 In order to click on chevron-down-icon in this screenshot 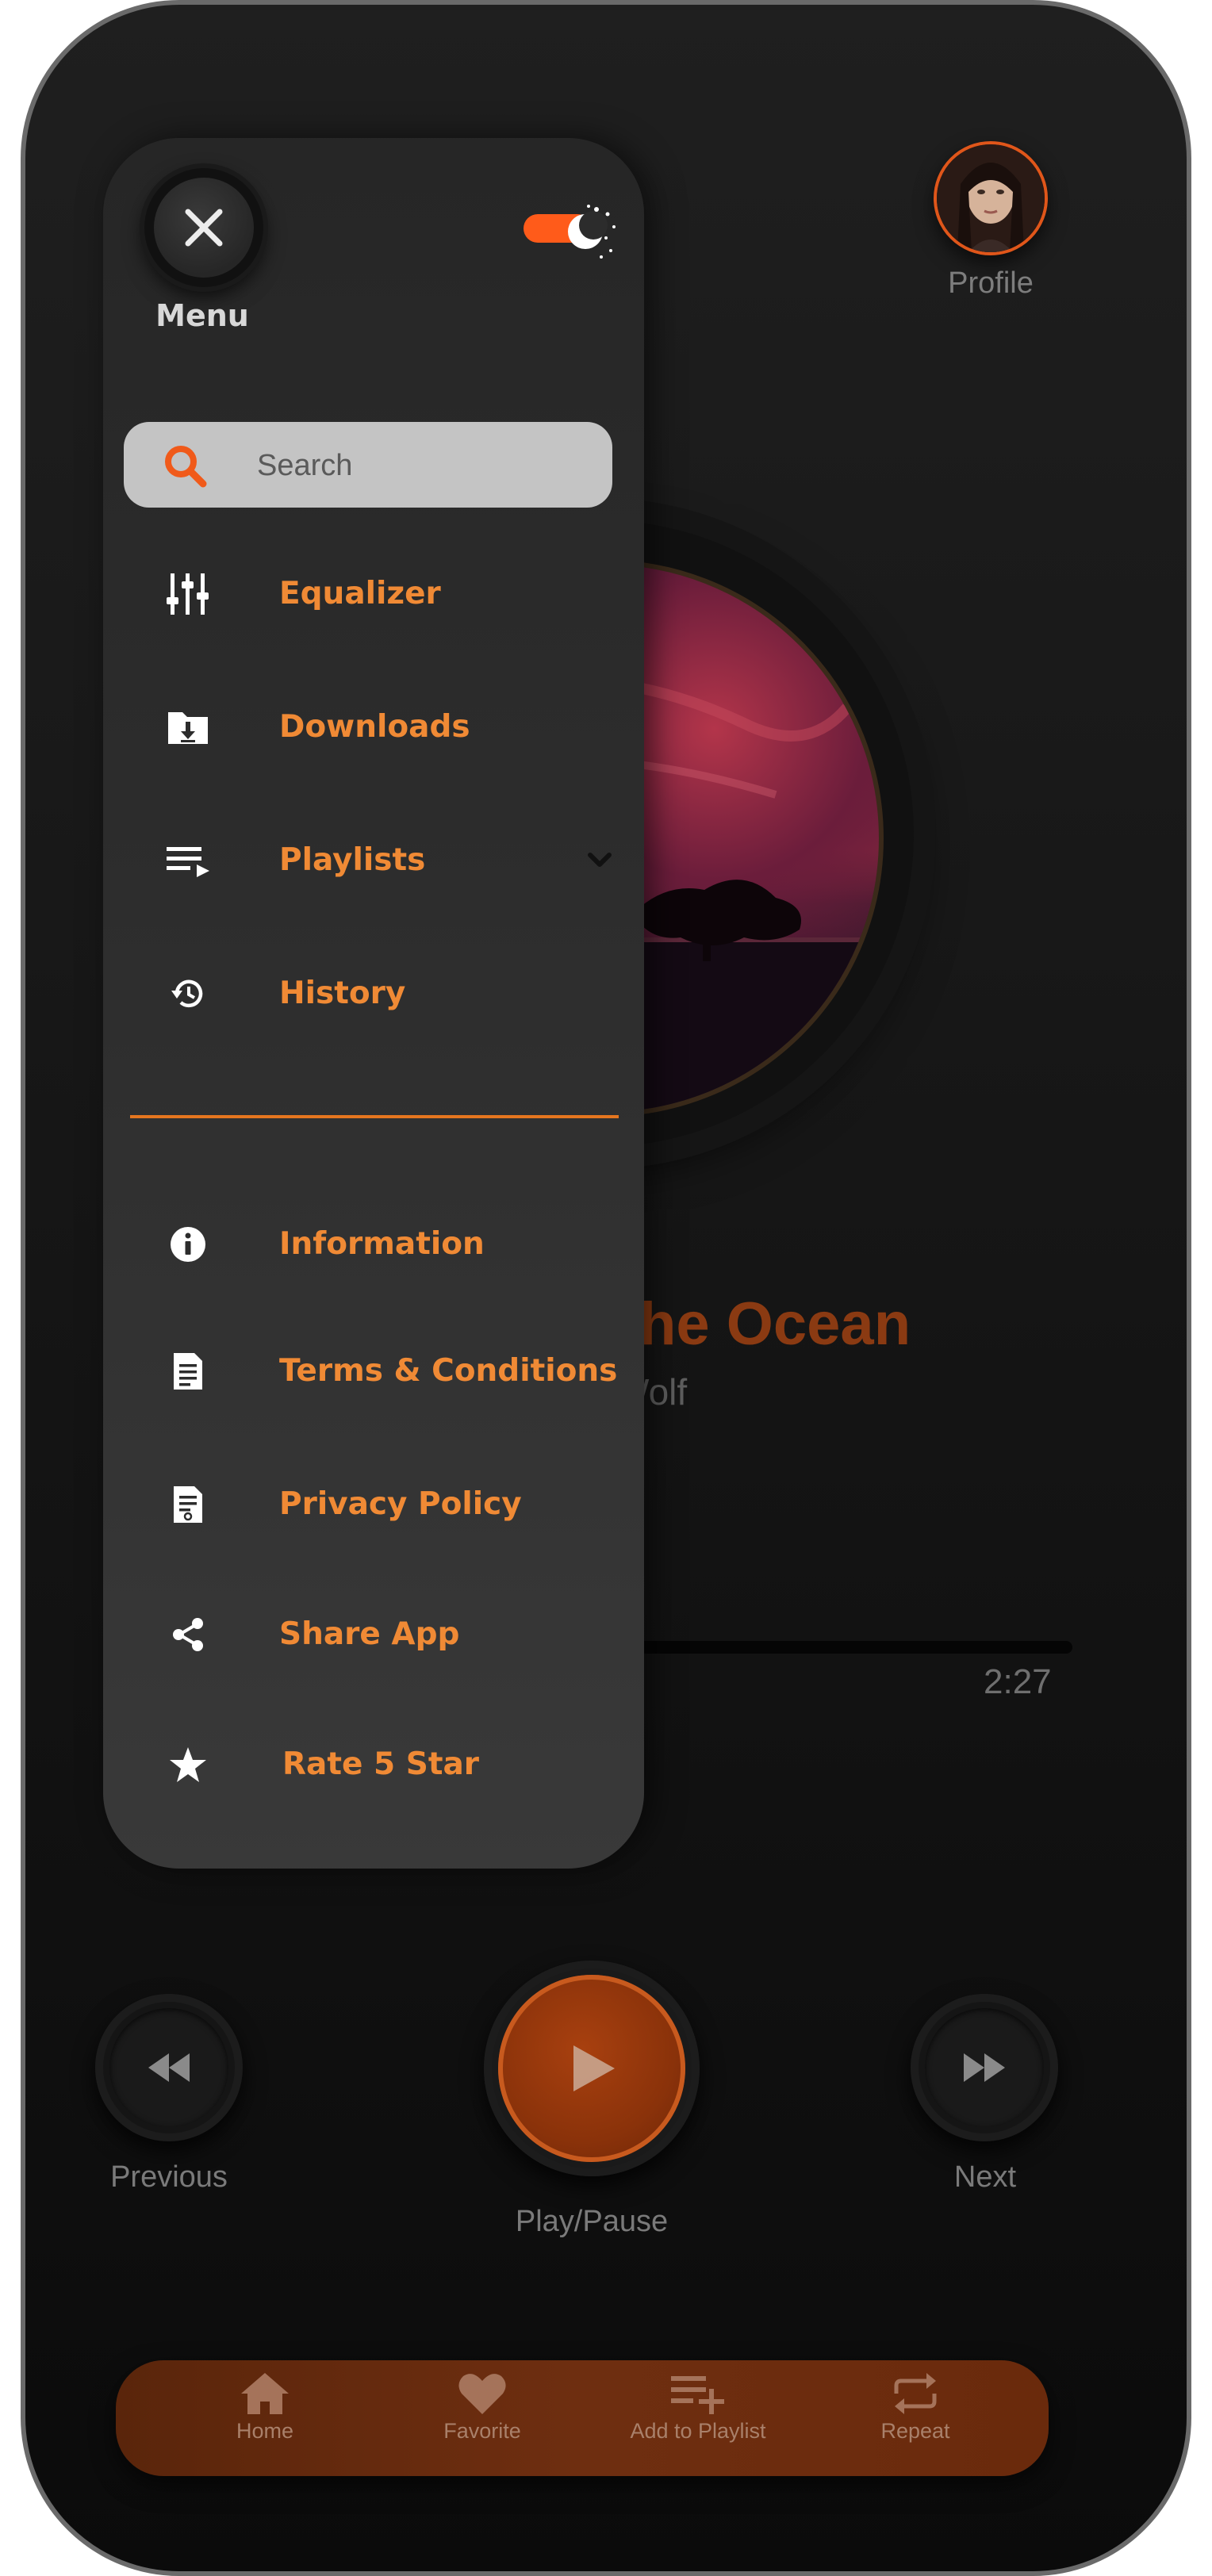, I will do `click(599, 859)`.